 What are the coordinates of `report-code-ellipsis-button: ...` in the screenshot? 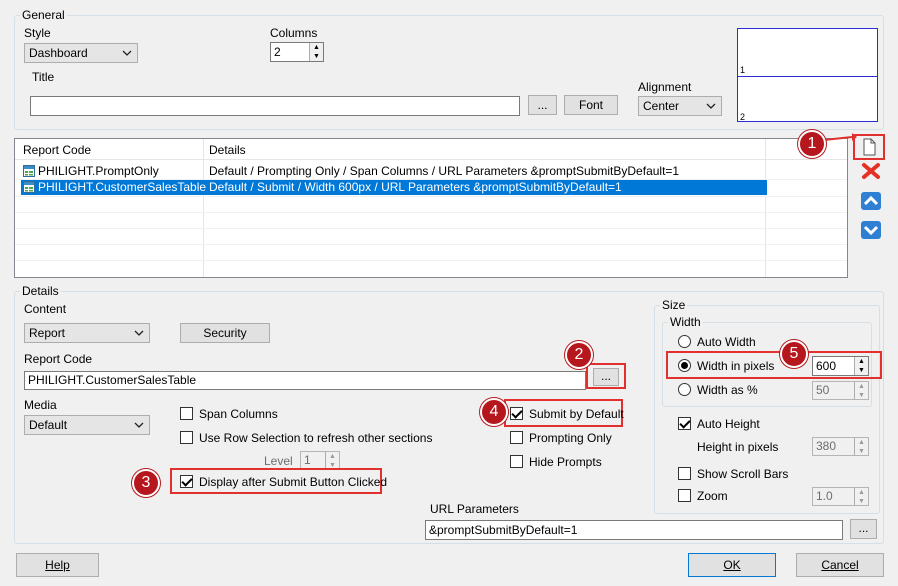 It's located at (606, 377).